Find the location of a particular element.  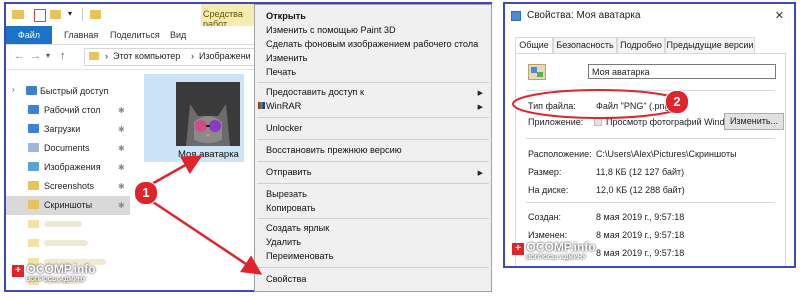

annotation-badge-1: 1 is located at coordinates (146, 193).